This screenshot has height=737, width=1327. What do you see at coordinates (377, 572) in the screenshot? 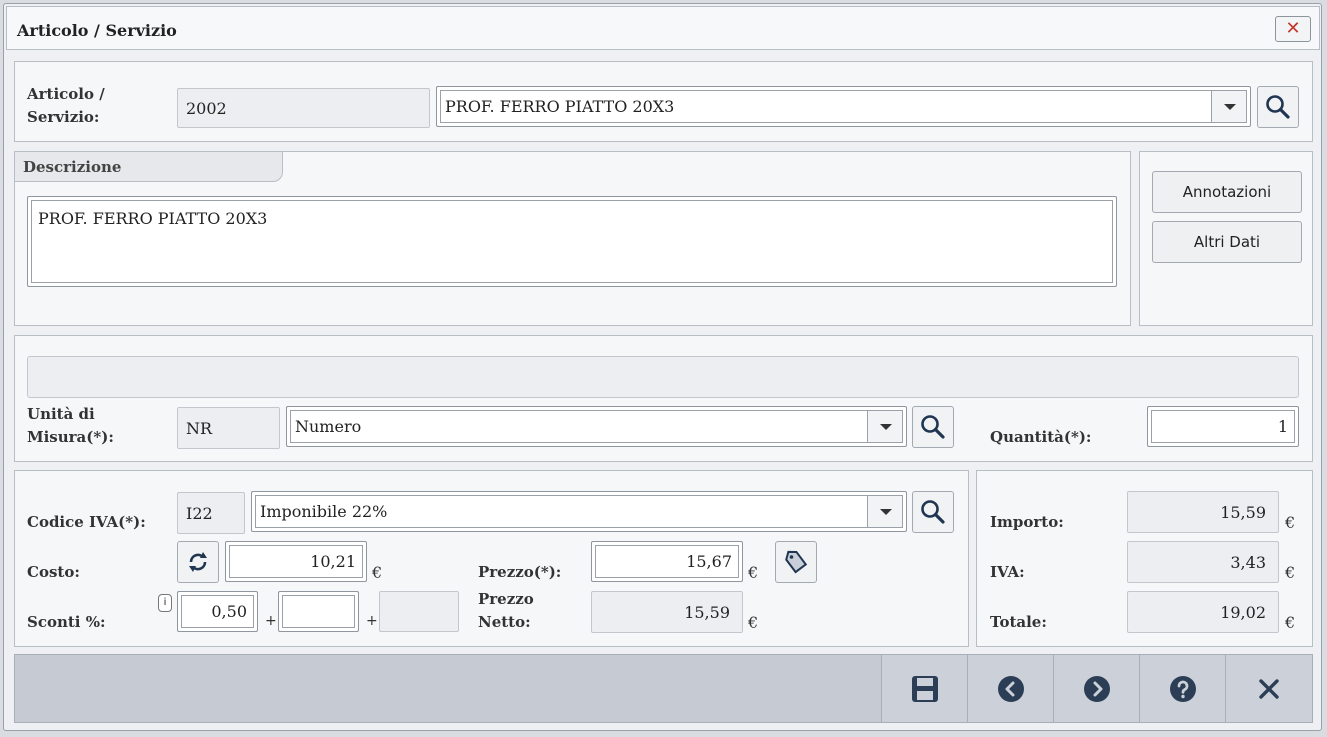
I see `cost-currency: €` at bounding box center [377, 572].